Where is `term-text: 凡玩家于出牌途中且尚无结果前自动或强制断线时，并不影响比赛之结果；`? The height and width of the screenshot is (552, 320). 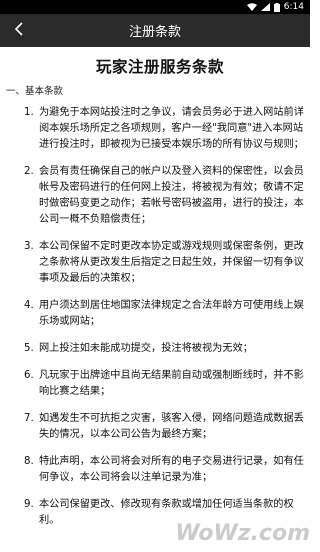
term-text: 凡玩家于出牌途中且尚无结果前自动或强制断线时，并不影响比赛之结果； is located at coordinates (171, 383).